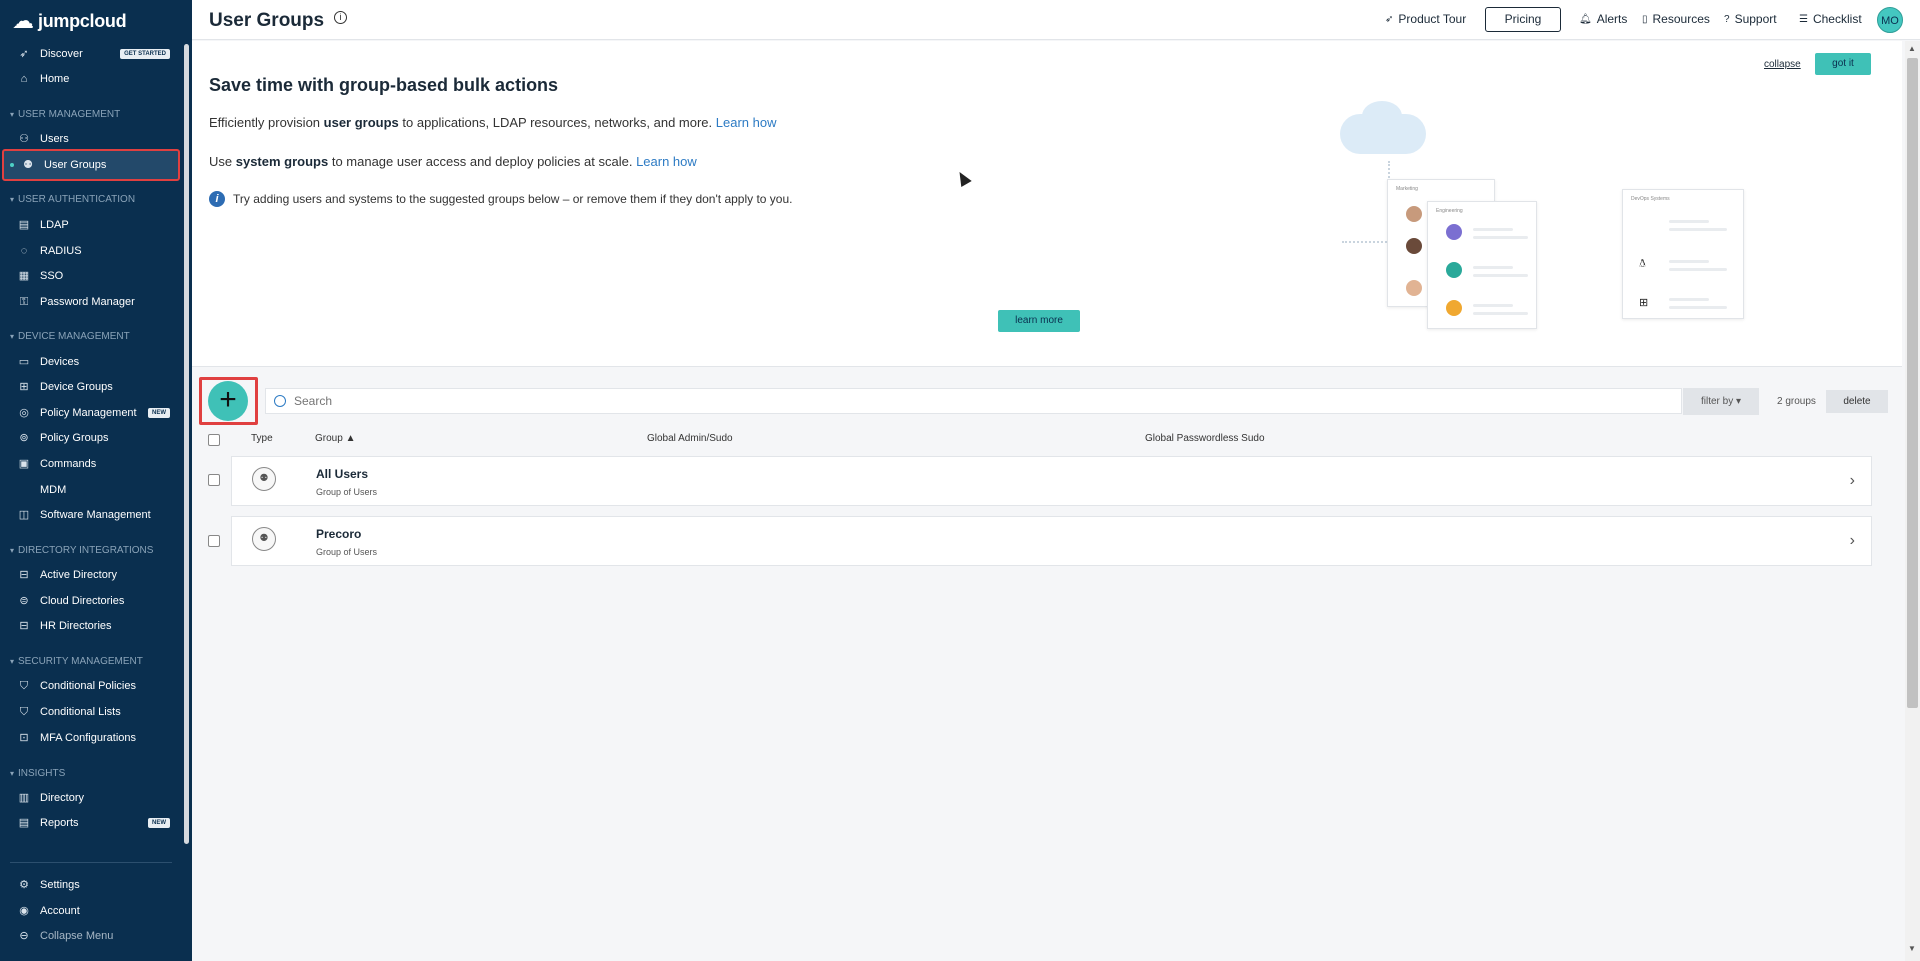 This screenshot has width=1920, height=961. Describe the element at coordinates (72, 199) in the screenshot. I see `section-user-authentication: ▾ USER AUTHENTICATION` at that location.